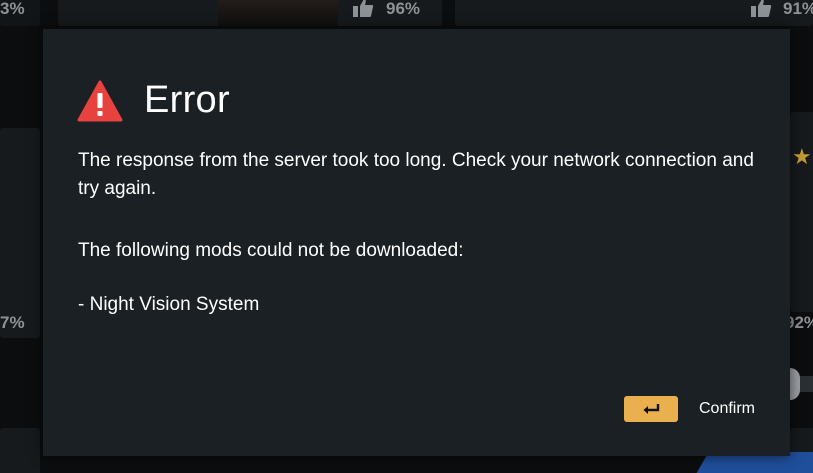  Describe the element at coordinates (169, 304) in the screenshot. I see `failed-mod-item: - Night Vision System` at that location.